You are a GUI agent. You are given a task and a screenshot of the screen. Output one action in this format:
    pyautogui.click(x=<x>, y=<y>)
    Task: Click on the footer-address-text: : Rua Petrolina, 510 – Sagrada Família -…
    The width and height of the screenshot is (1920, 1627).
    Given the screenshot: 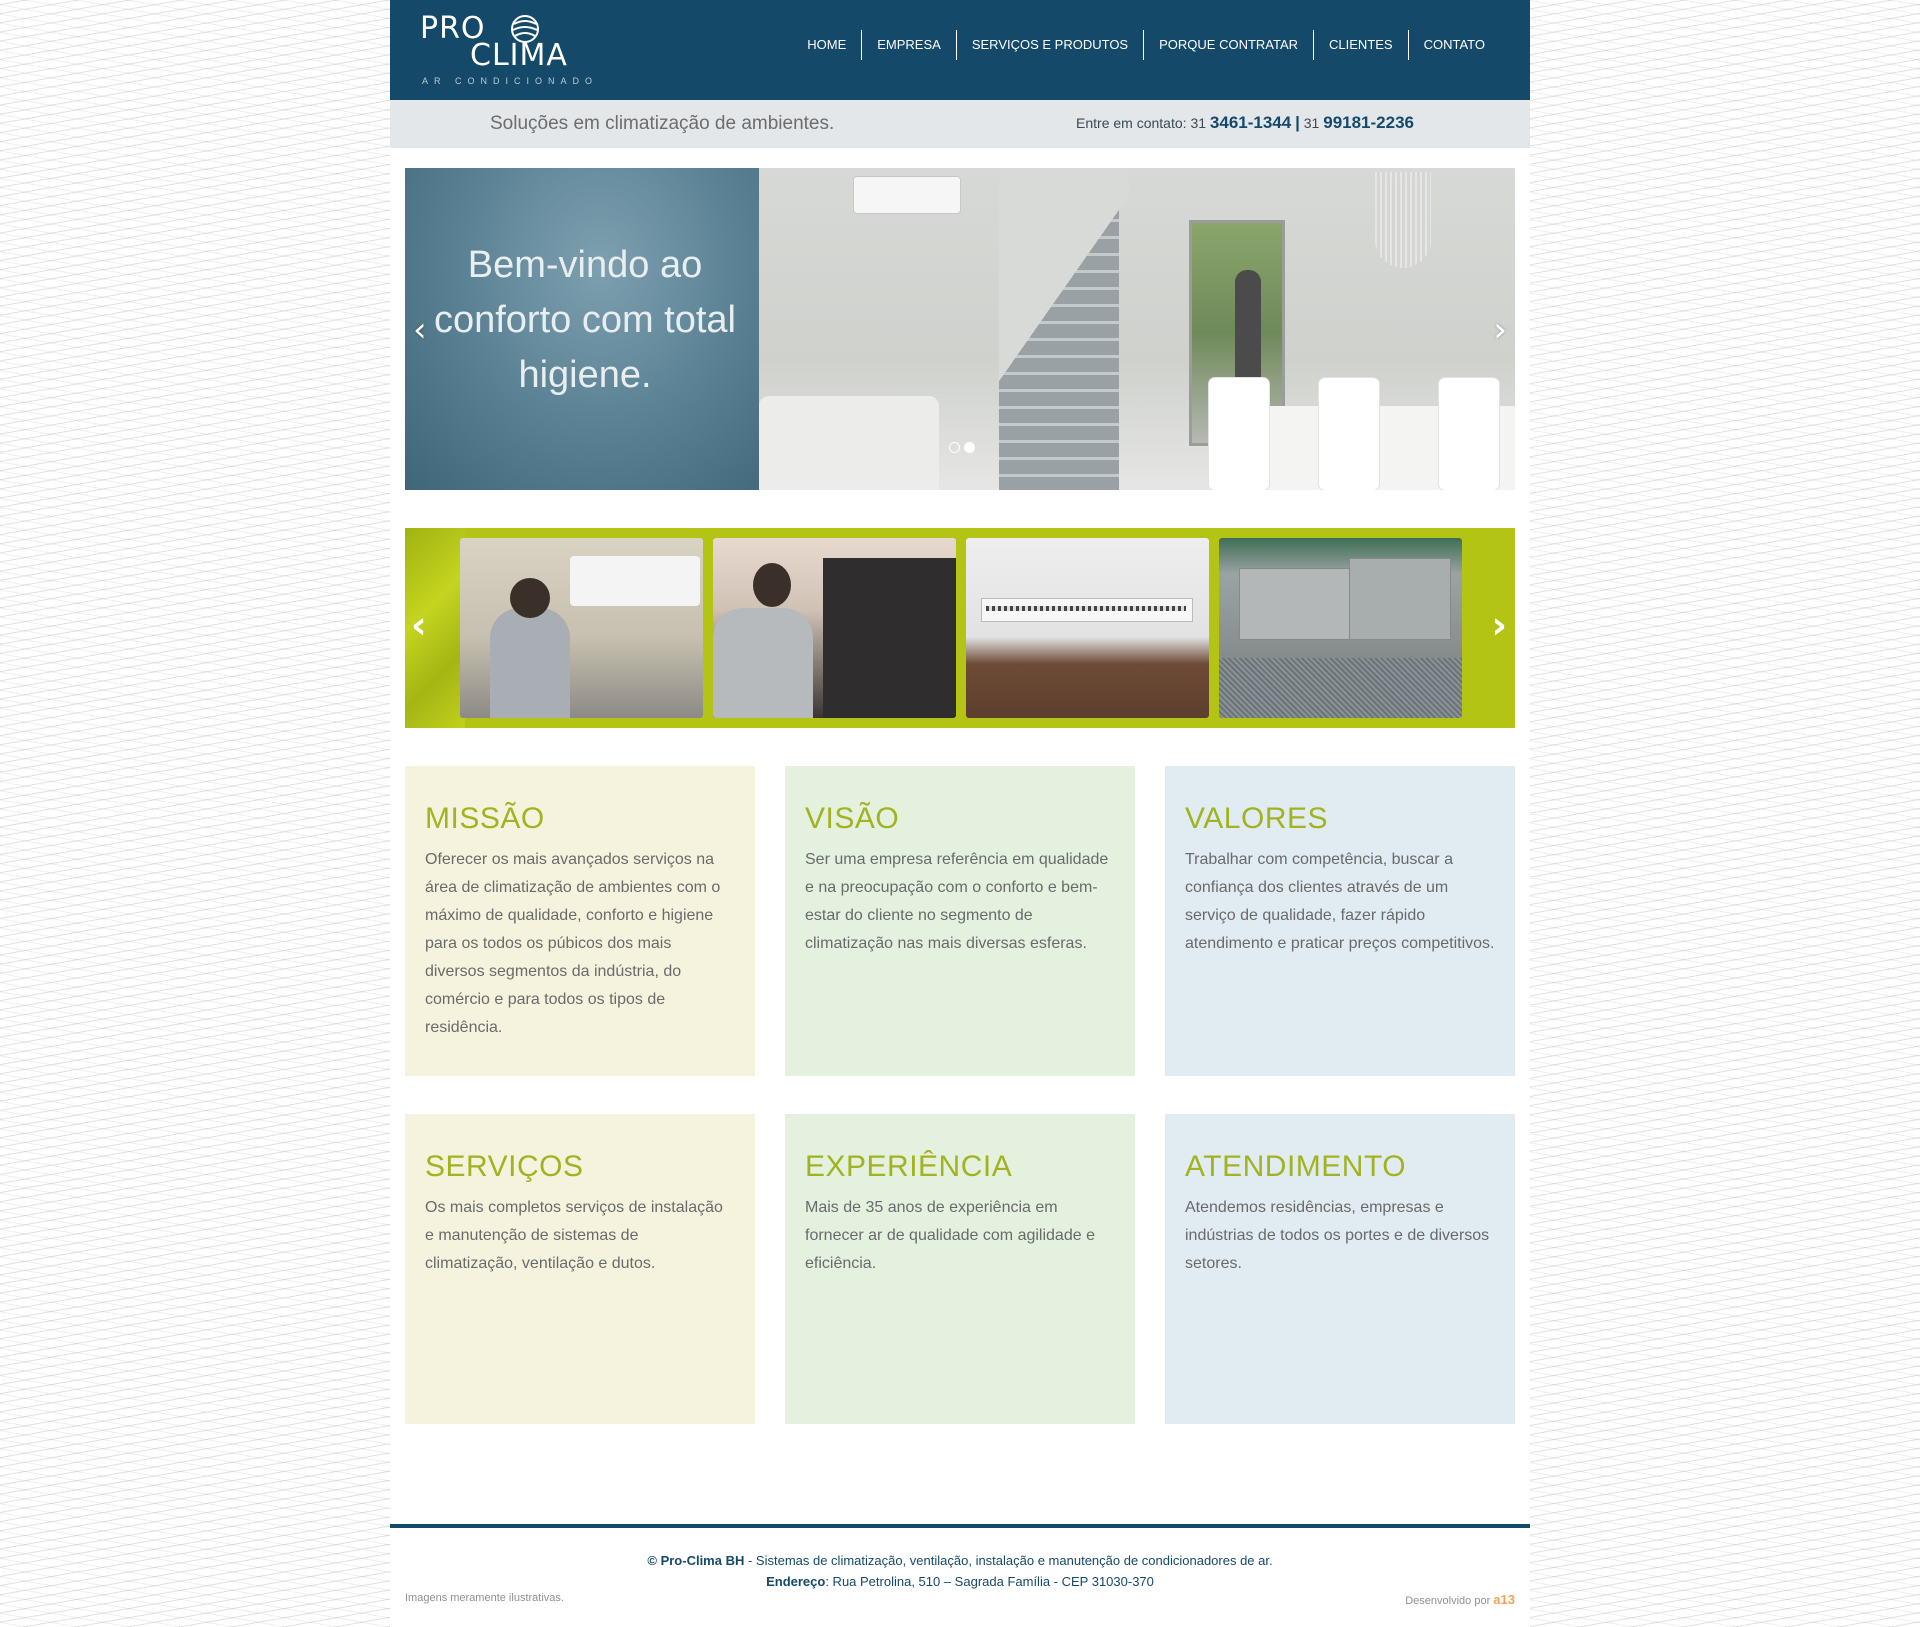 What is the action you would take?
    pyautogui.click(x=989, y=1581)
    